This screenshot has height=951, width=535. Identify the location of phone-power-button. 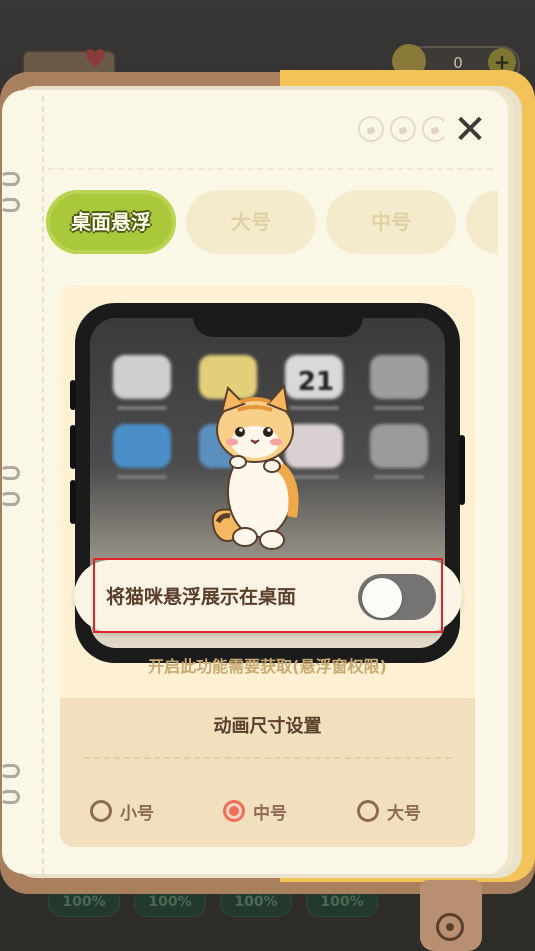
(462, 470).